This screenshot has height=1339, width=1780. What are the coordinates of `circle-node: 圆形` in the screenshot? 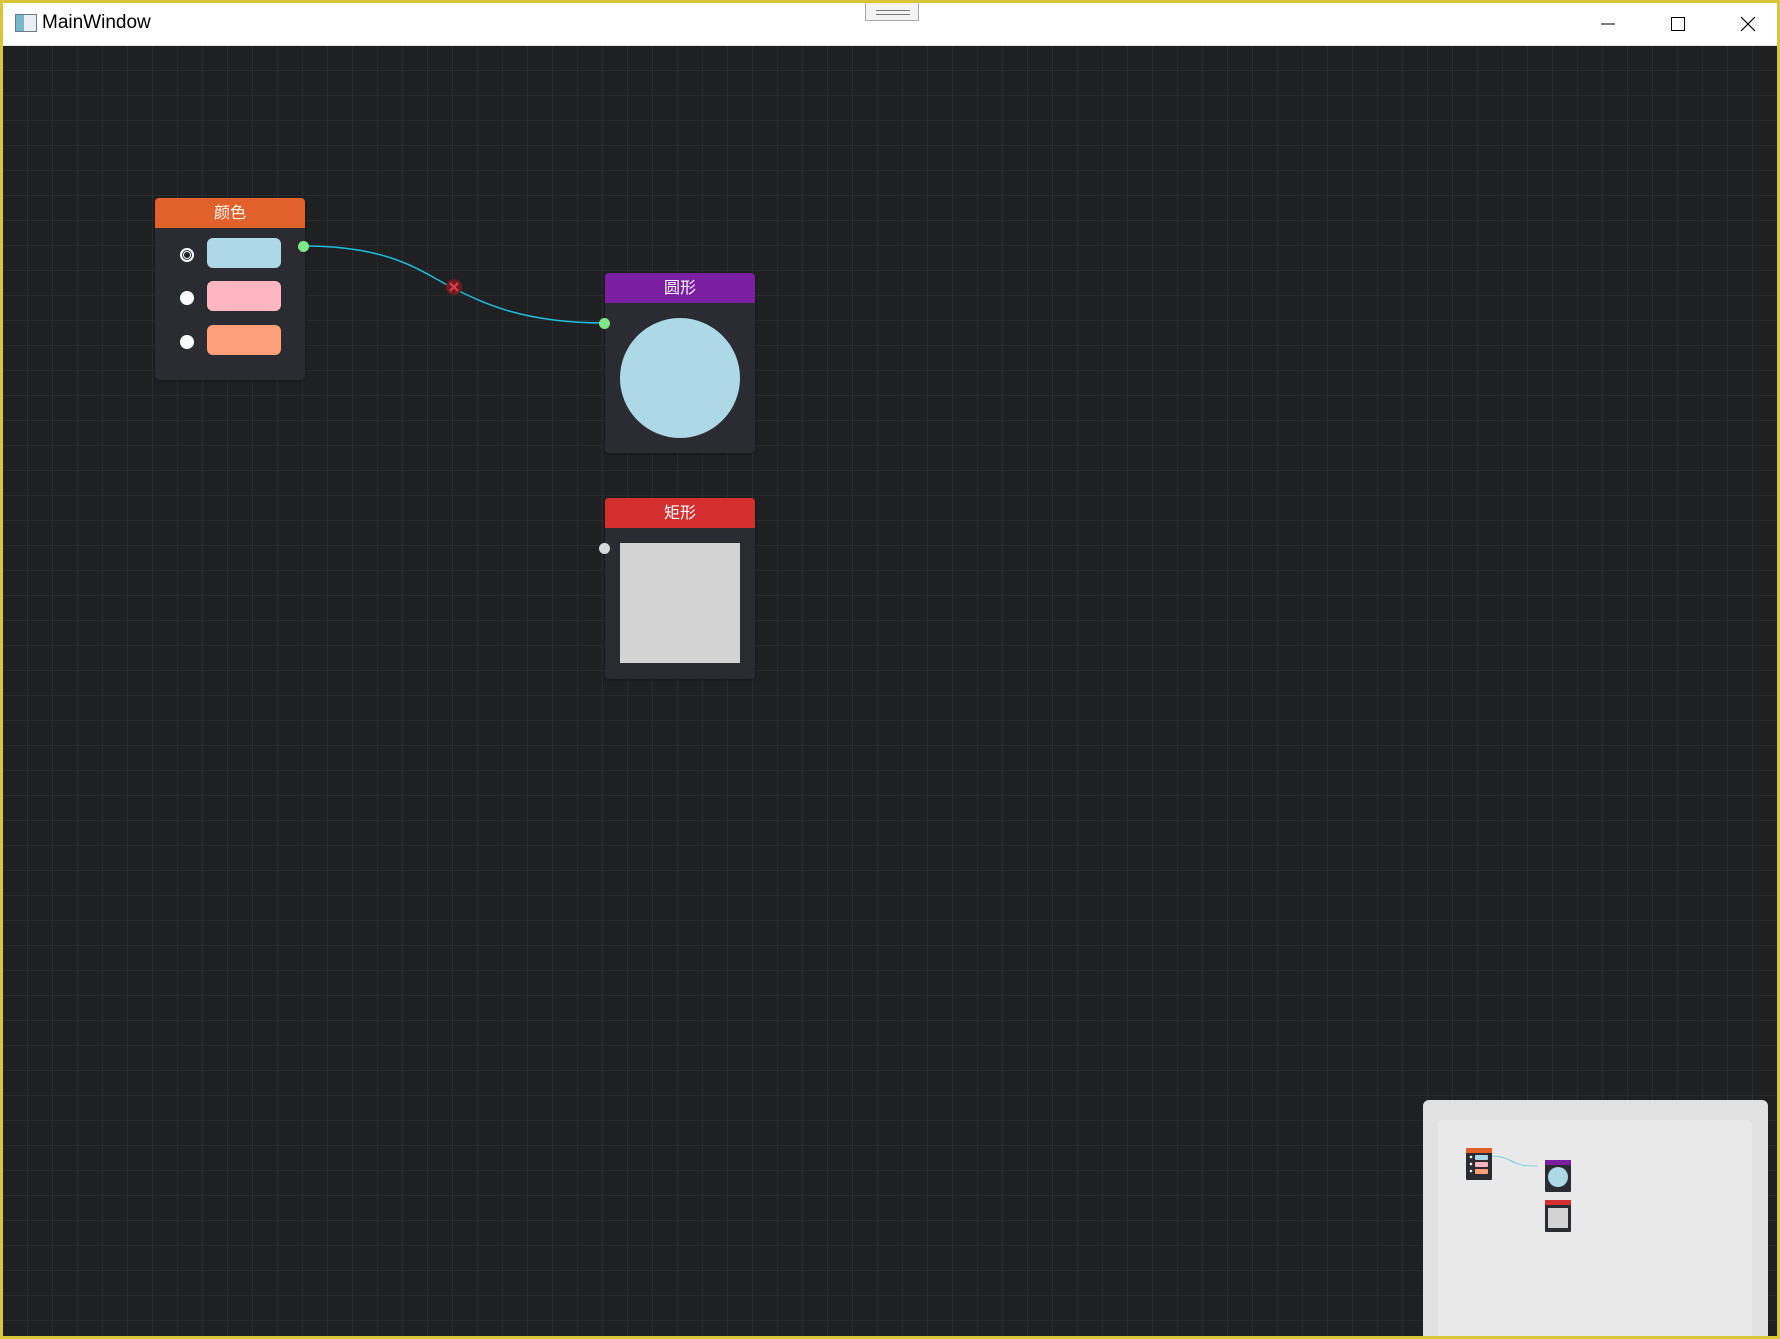 It's located at (677, 363).